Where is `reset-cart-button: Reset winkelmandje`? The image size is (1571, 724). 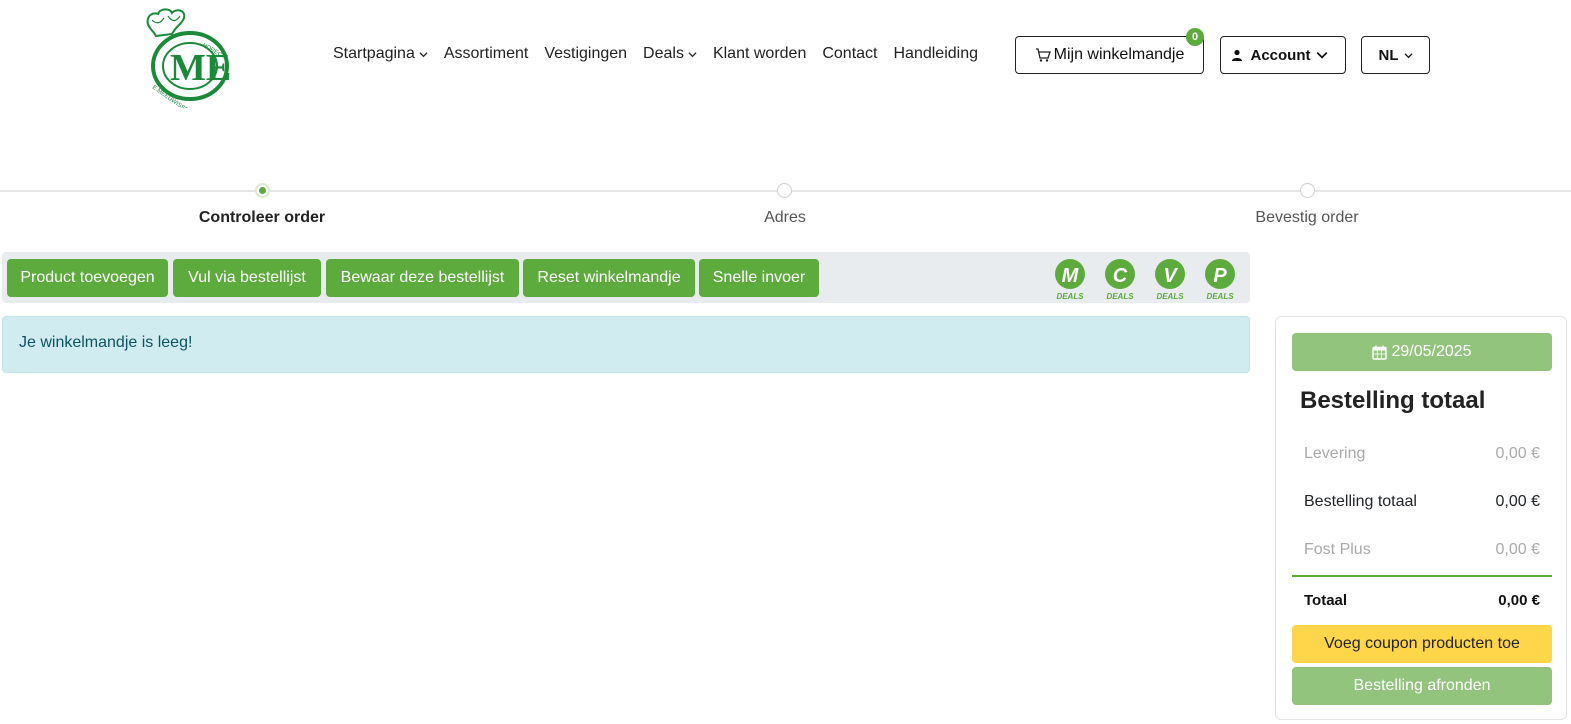
reset-cart-button: Reset winkelmandje is located at coordinates (609, 278).